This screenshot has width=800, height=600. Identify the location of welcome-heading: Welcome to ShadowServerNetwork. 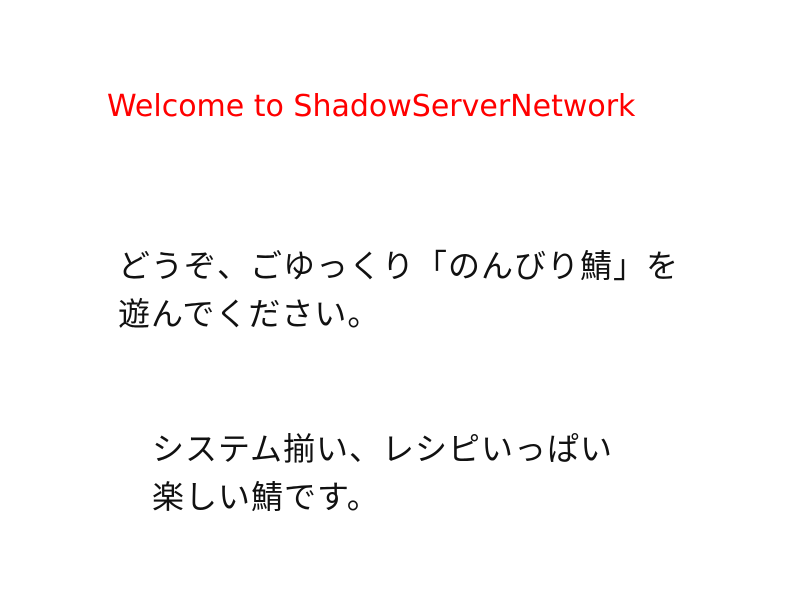
(371, 106).